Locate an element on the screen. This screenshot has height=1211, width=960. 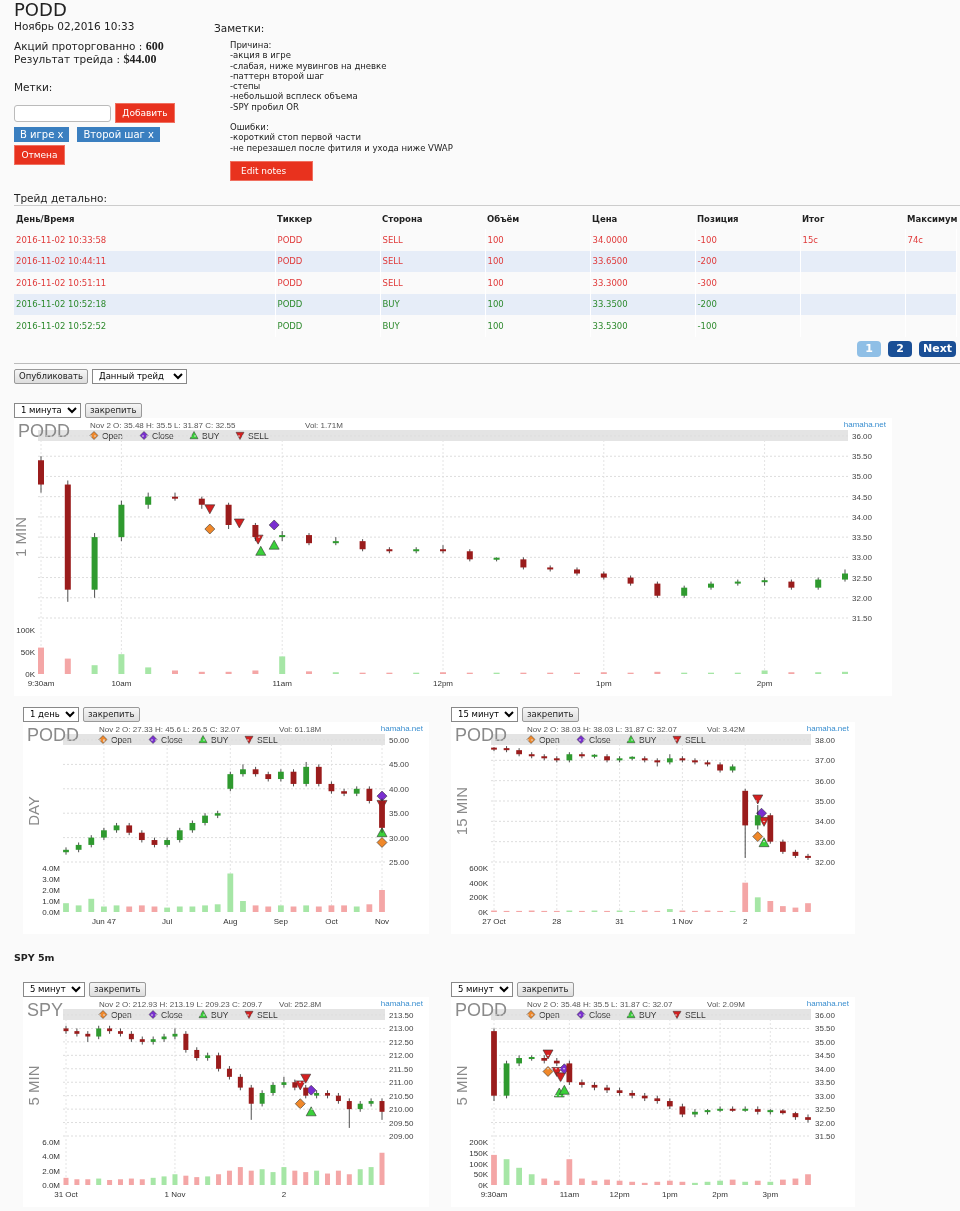
y-tick-label: 50.00 is located at coordinates (399, 740).